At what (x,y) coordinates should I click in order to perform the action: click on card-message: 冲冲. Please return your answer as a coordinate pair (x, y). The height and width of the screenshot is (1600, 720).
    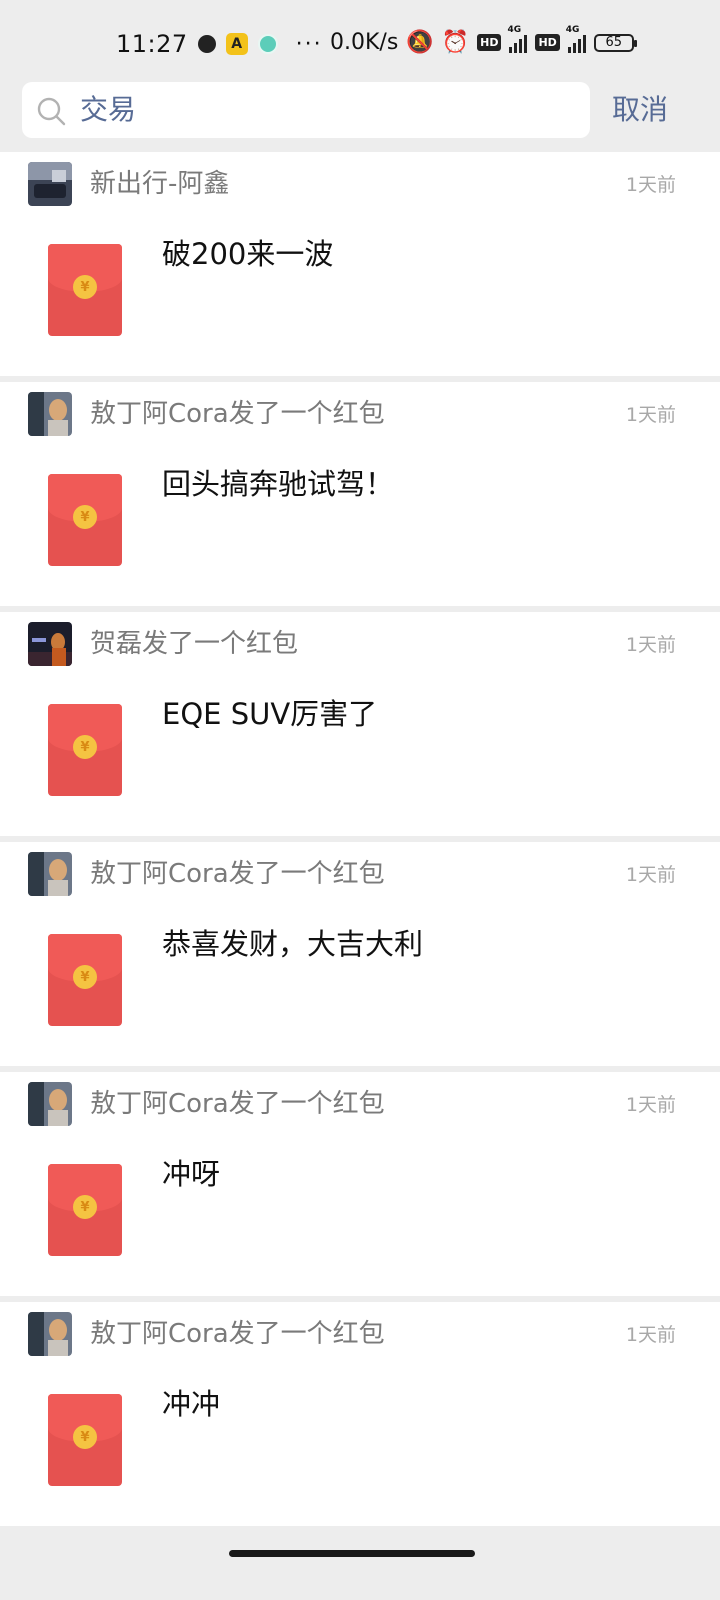
    Looking at the image, I should click on (191, 1404).